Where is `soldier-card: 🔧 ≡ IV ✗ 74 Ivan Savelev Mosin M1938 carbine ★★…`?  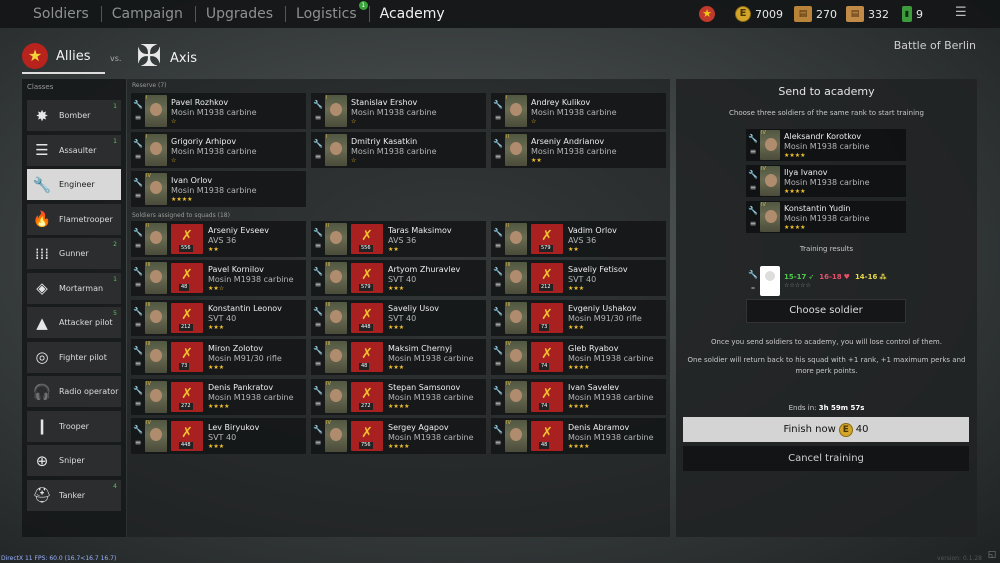
soldier-card: 🔧 ≡ IV ✗ 74 Ivan Savelev Mosin M1938 carbine ★★… is located at coordinates (578, 396).